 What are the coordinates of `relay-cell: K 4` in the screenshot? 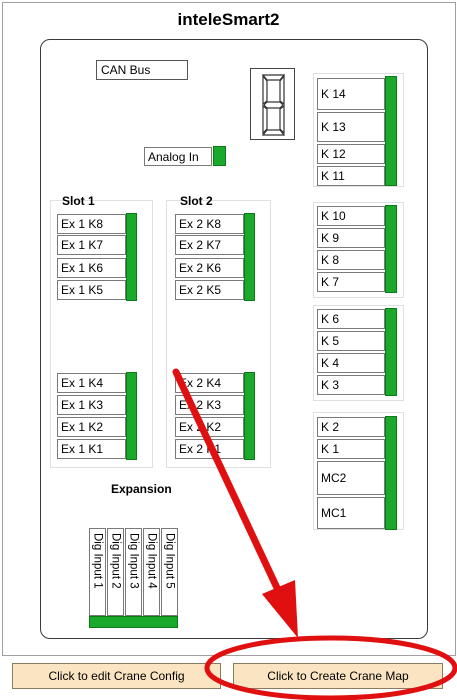 It's located at (351, 363).